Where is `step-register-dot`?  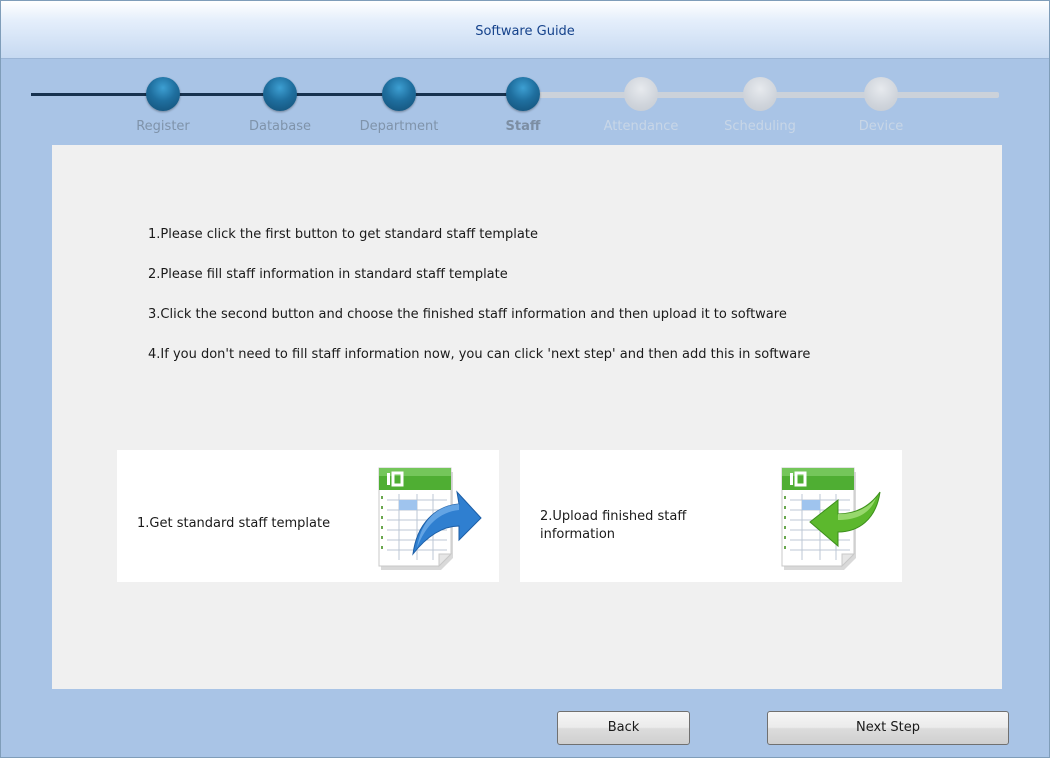
step-register-dot is located at coordinates (163, 94).